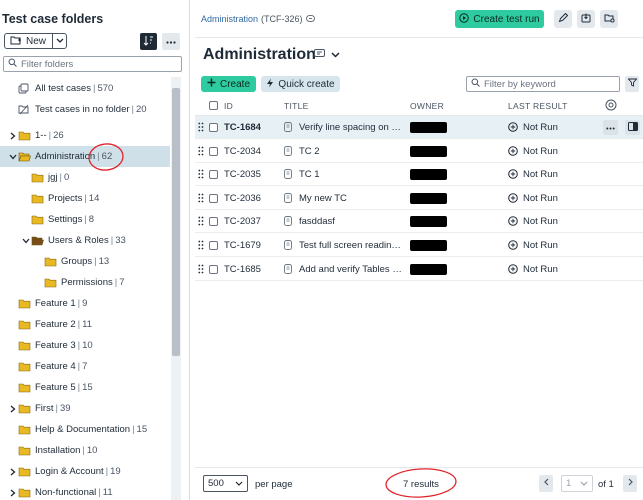 Image resolution: width=643 pixels, height=500 pixels. What do you see at coordinates (242, 221) in the screenshot?
I see `test-case-id: TC-2037` at bounding box center [242, 221].